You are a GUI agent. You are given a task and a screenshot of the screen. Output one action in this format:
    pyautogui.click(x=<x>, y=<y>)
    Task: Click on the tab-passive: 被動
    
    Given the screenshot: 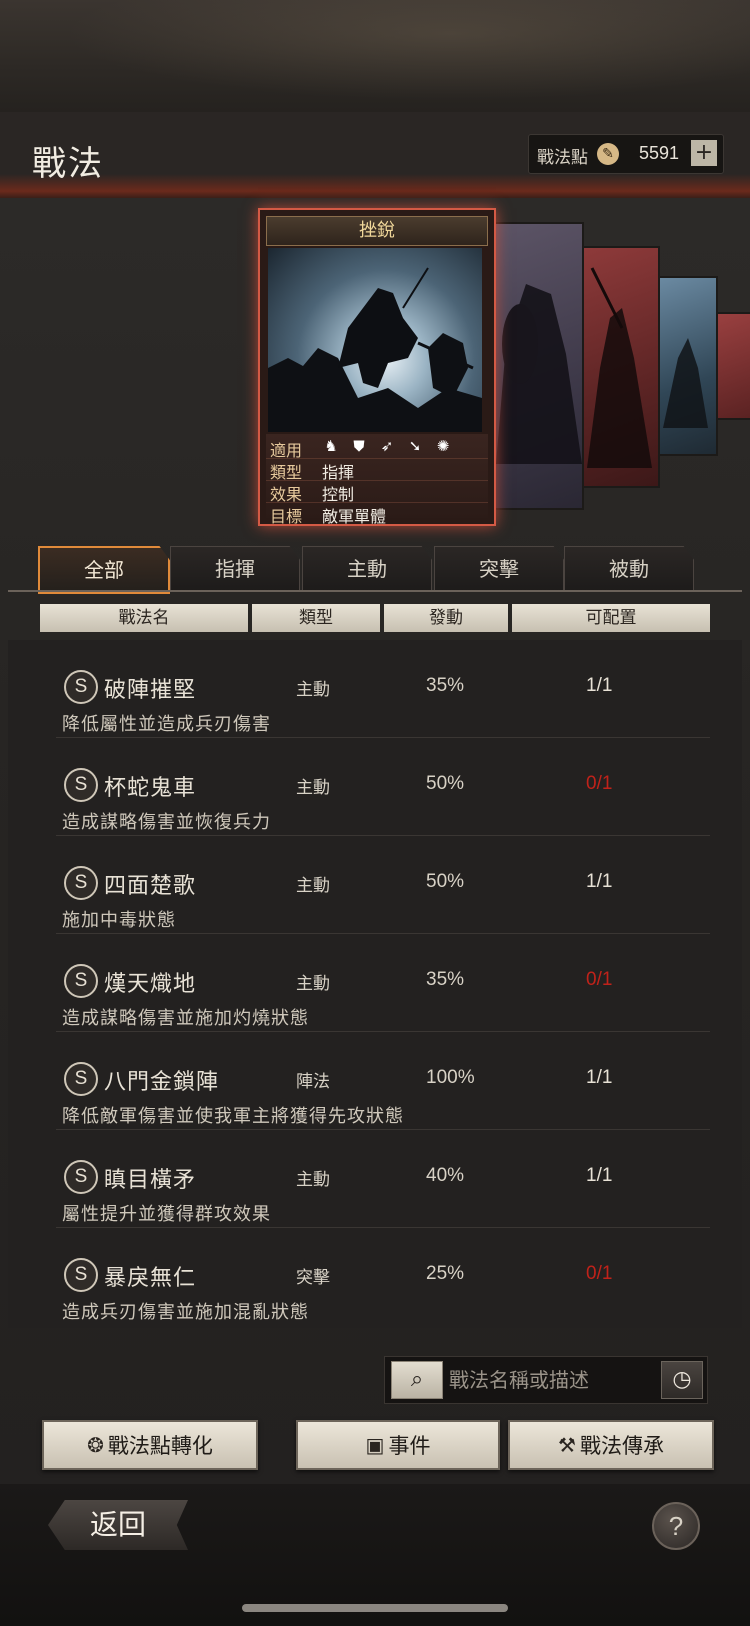 What is the action you would take?
    pyautogui.click(x=629, y=569)
    